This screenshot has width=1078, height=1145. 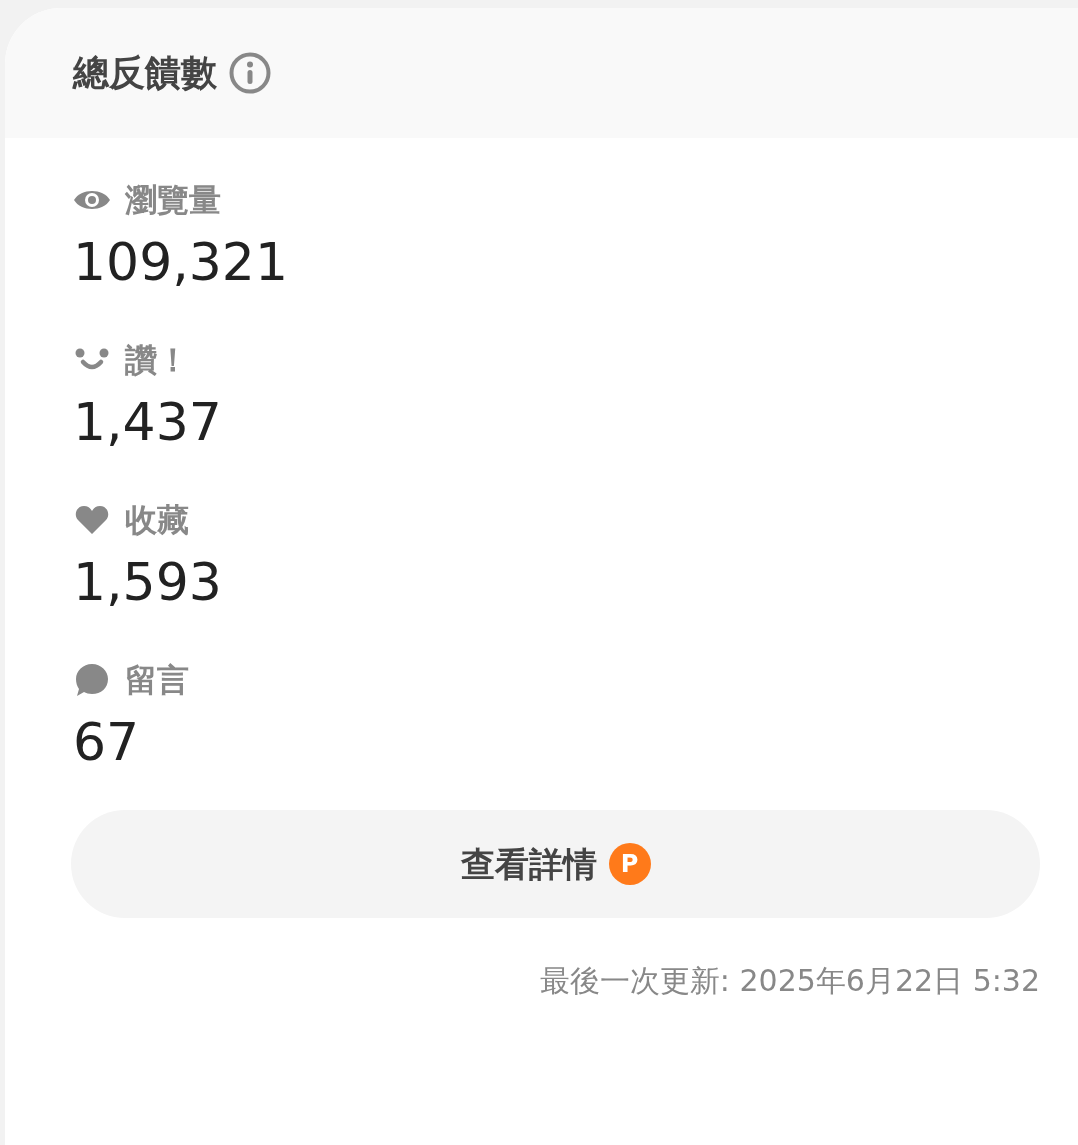 What do you see at coordinates (181, 262) in the screenshot?
I see `stat-value: 109,321` at bounding box center [181, 262].